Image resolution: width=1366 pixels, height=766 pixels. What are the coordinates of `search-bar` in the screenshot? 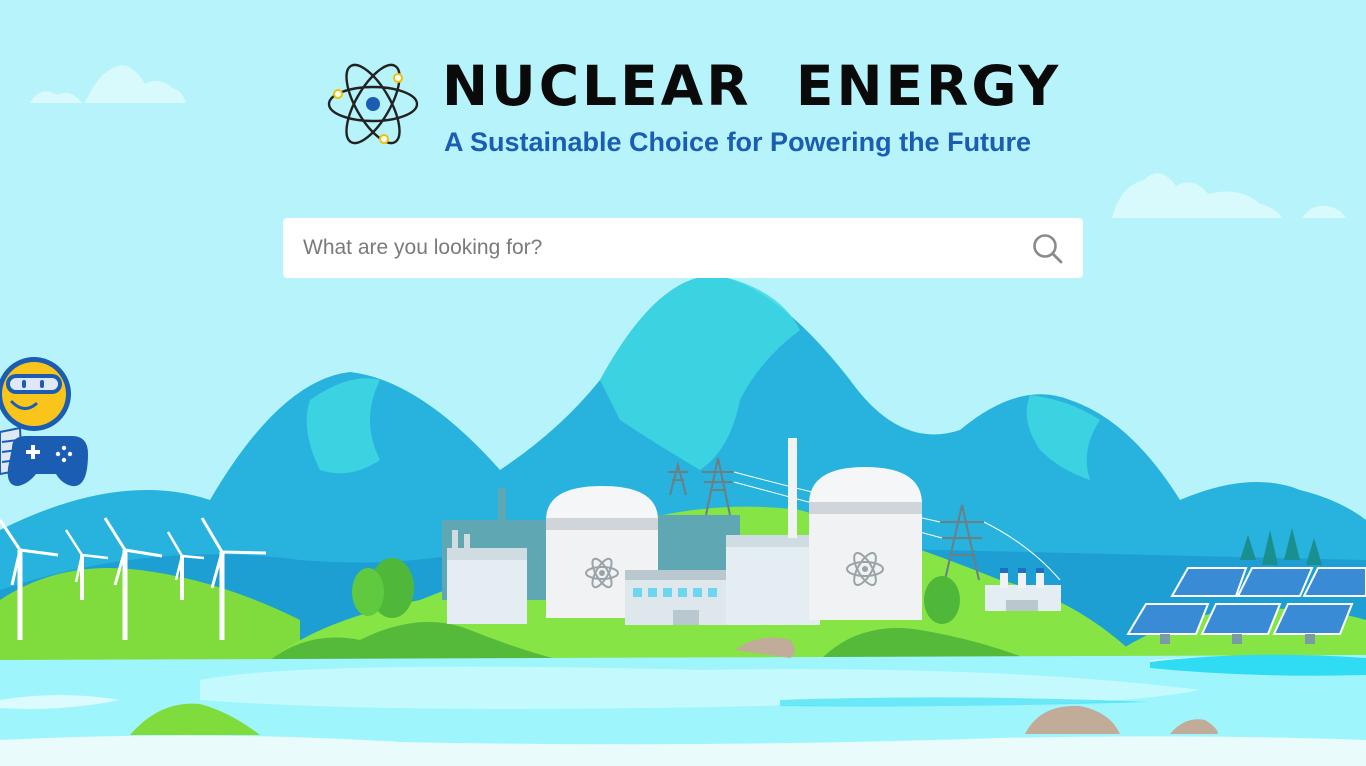 It's located at (683, 248).